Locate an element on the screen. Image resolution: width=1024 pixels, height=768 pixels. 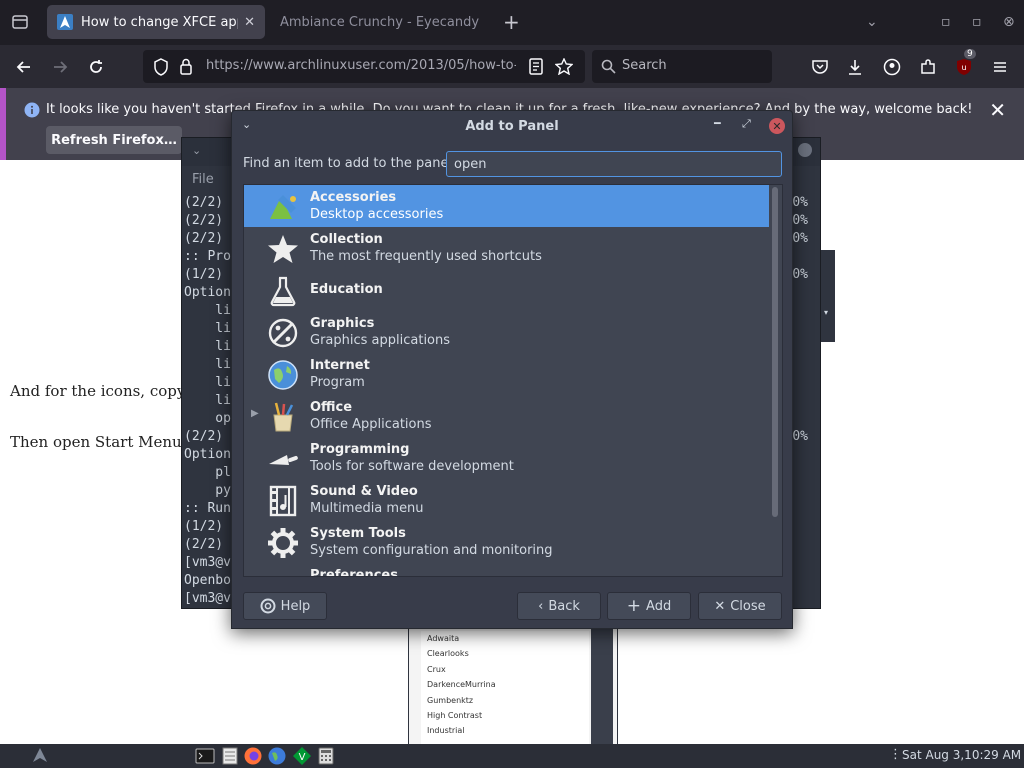
globe-icon is located at coordinates (277, 756).